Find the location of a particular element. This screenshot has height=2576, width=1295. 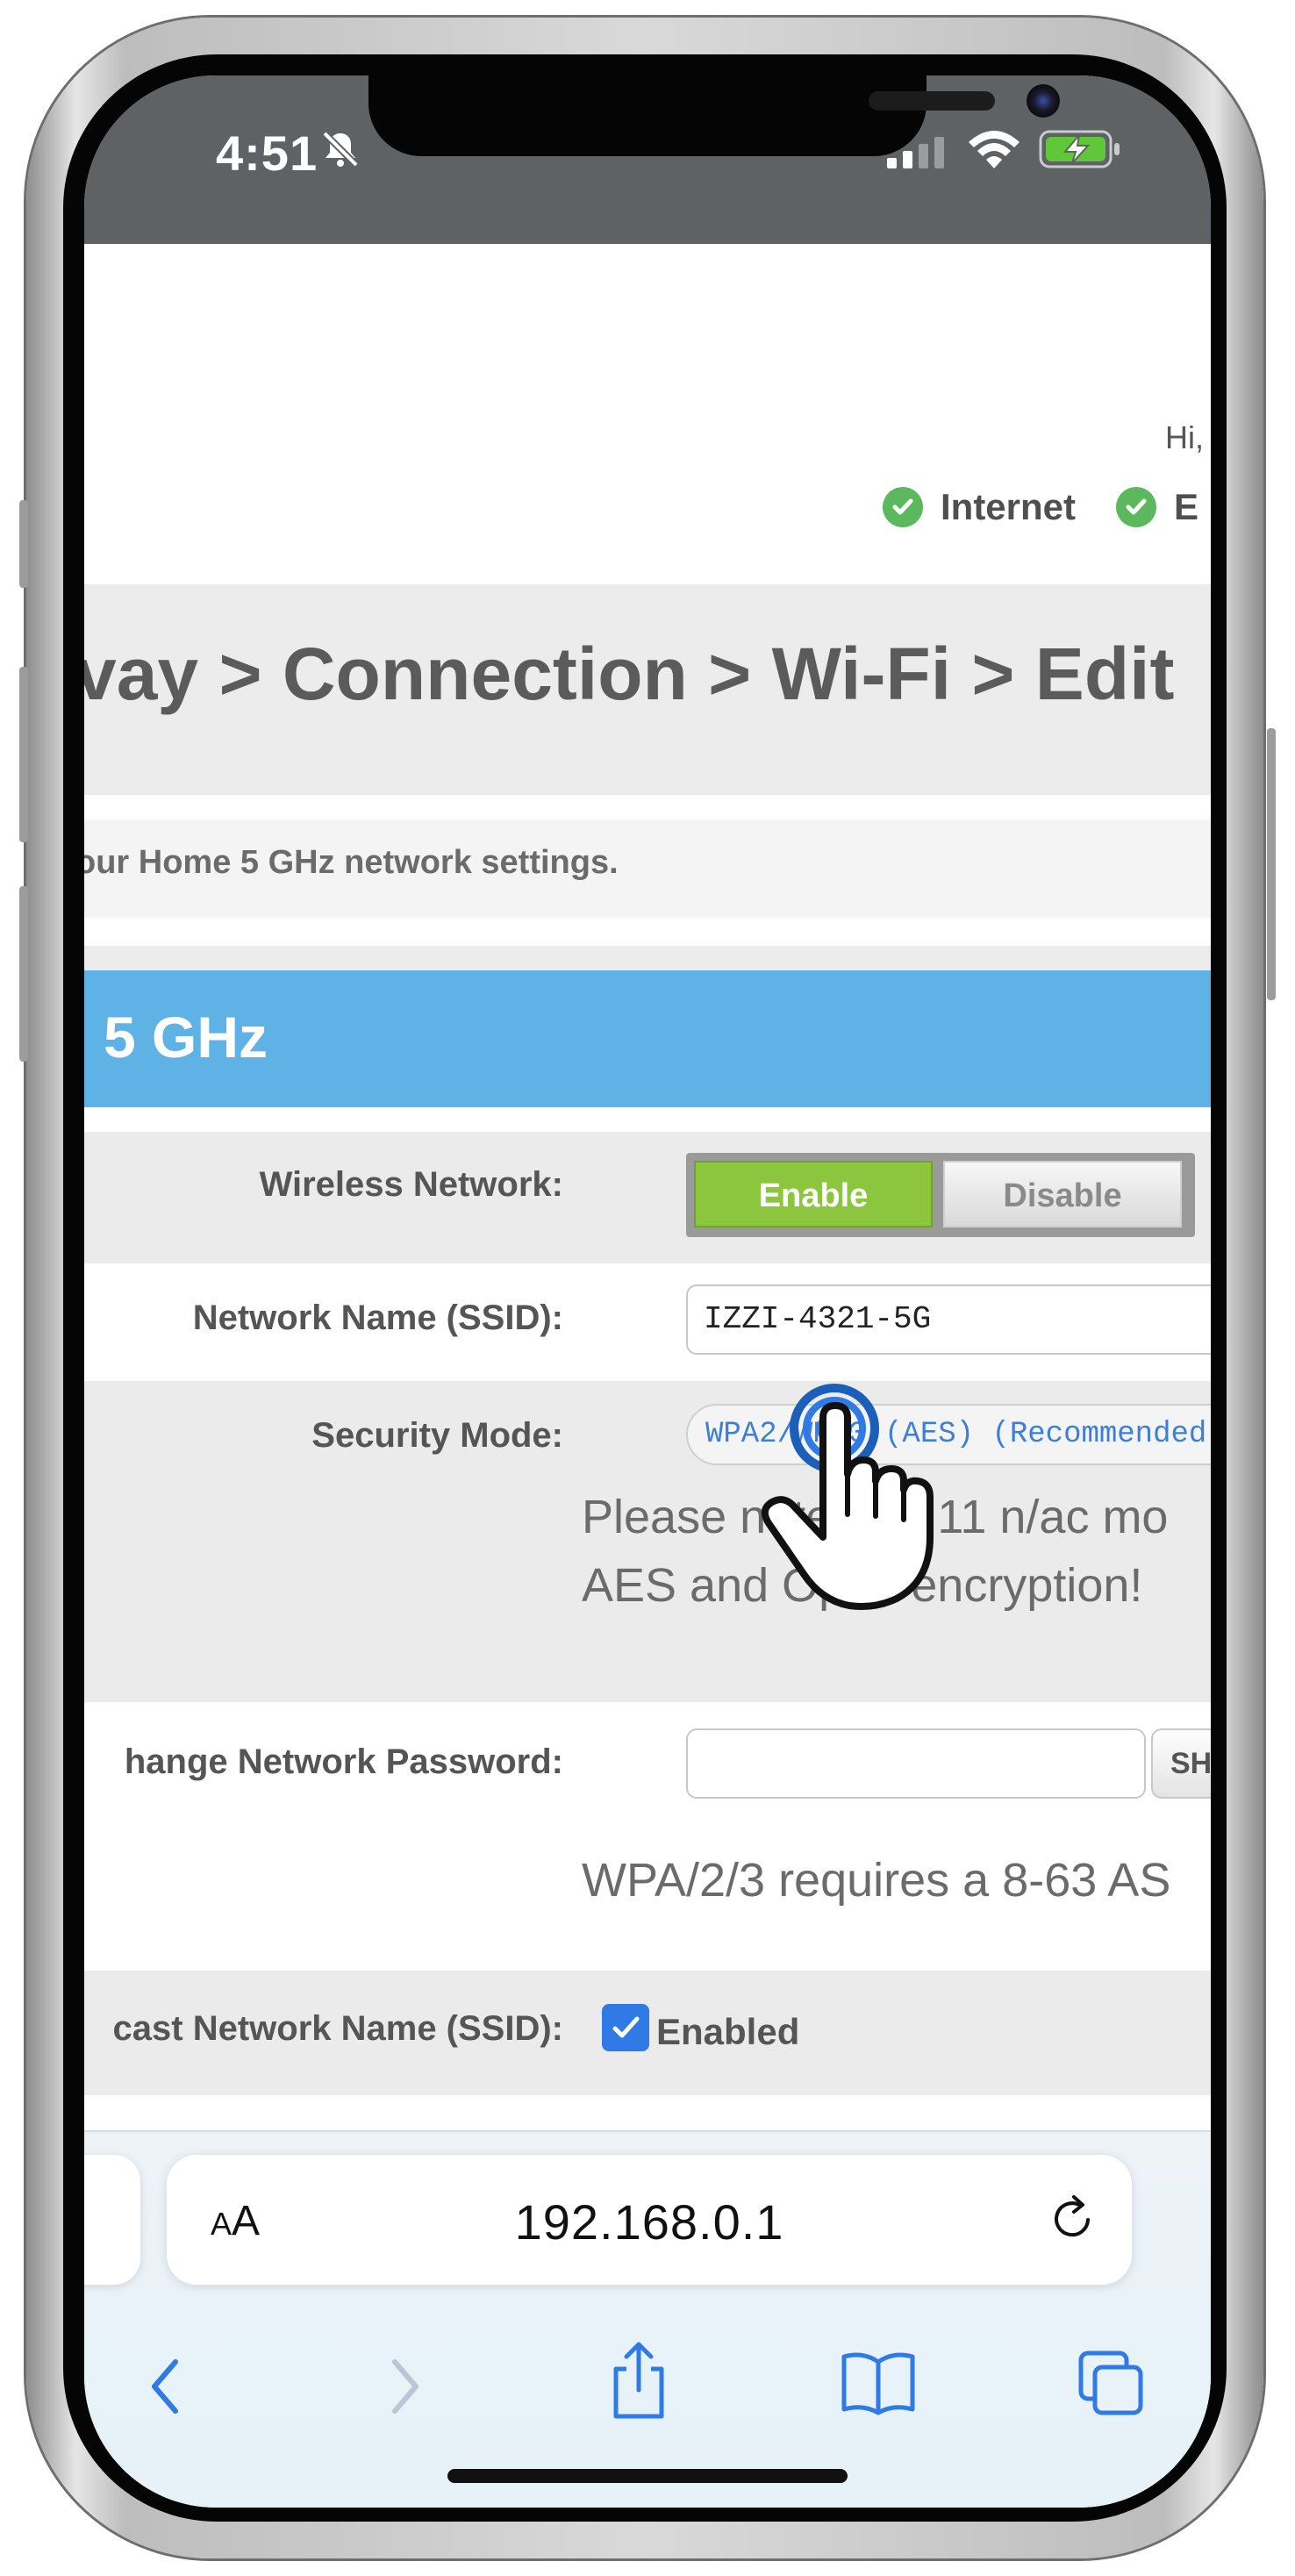

section-spacer is located at coordinates (647, 958).